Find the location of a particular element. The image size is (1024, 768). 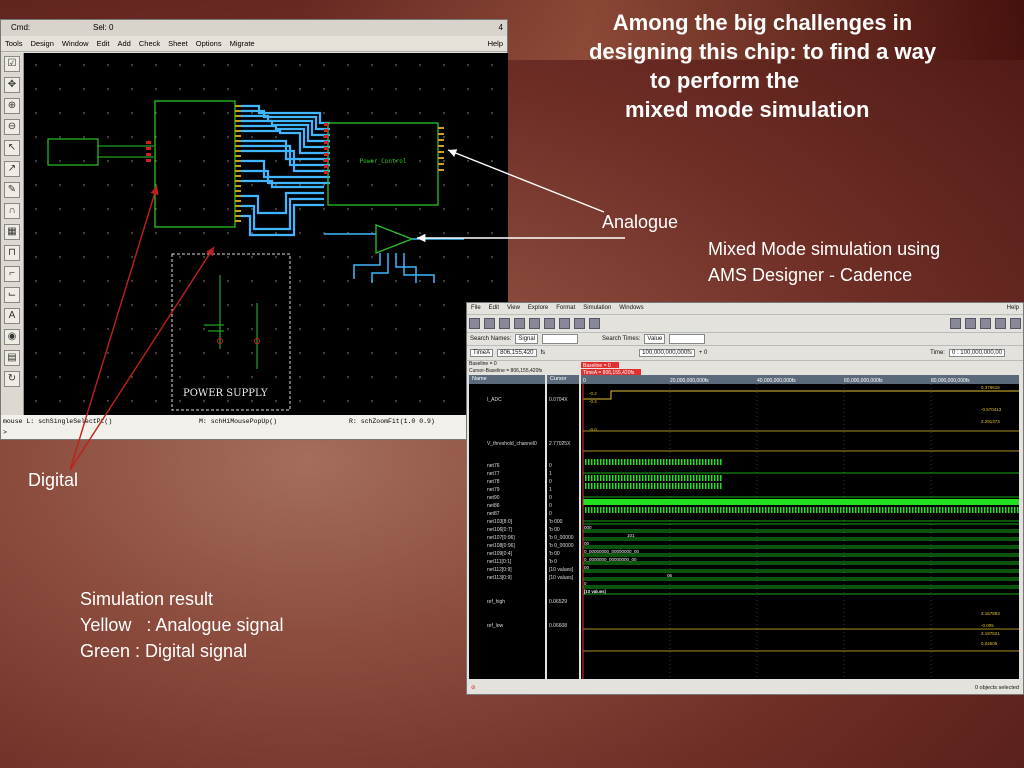

title-line-2: designing this chip: to find a way is located at coordinates (762, 51).